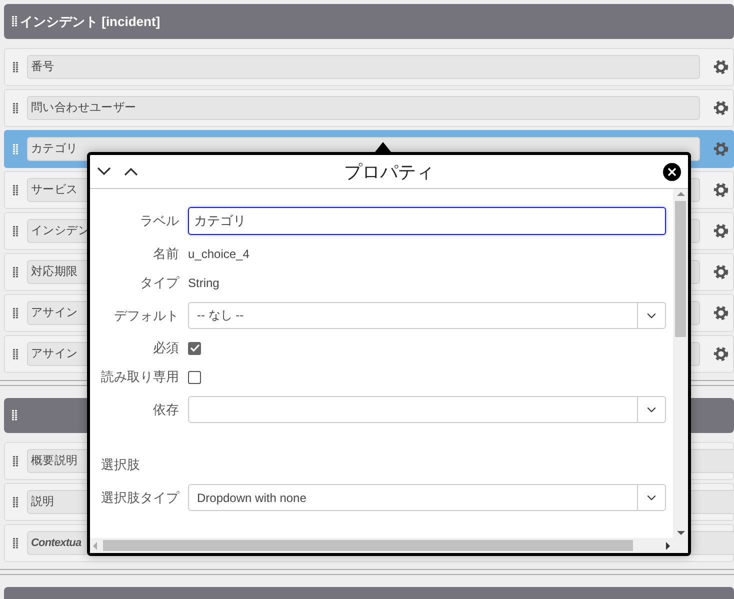 Image resolution: width=734 pixels, height=599 pixels. Describe the element at coordinates (680, 363) in the screenshot. I see `vertical-scrollbar` at that location.